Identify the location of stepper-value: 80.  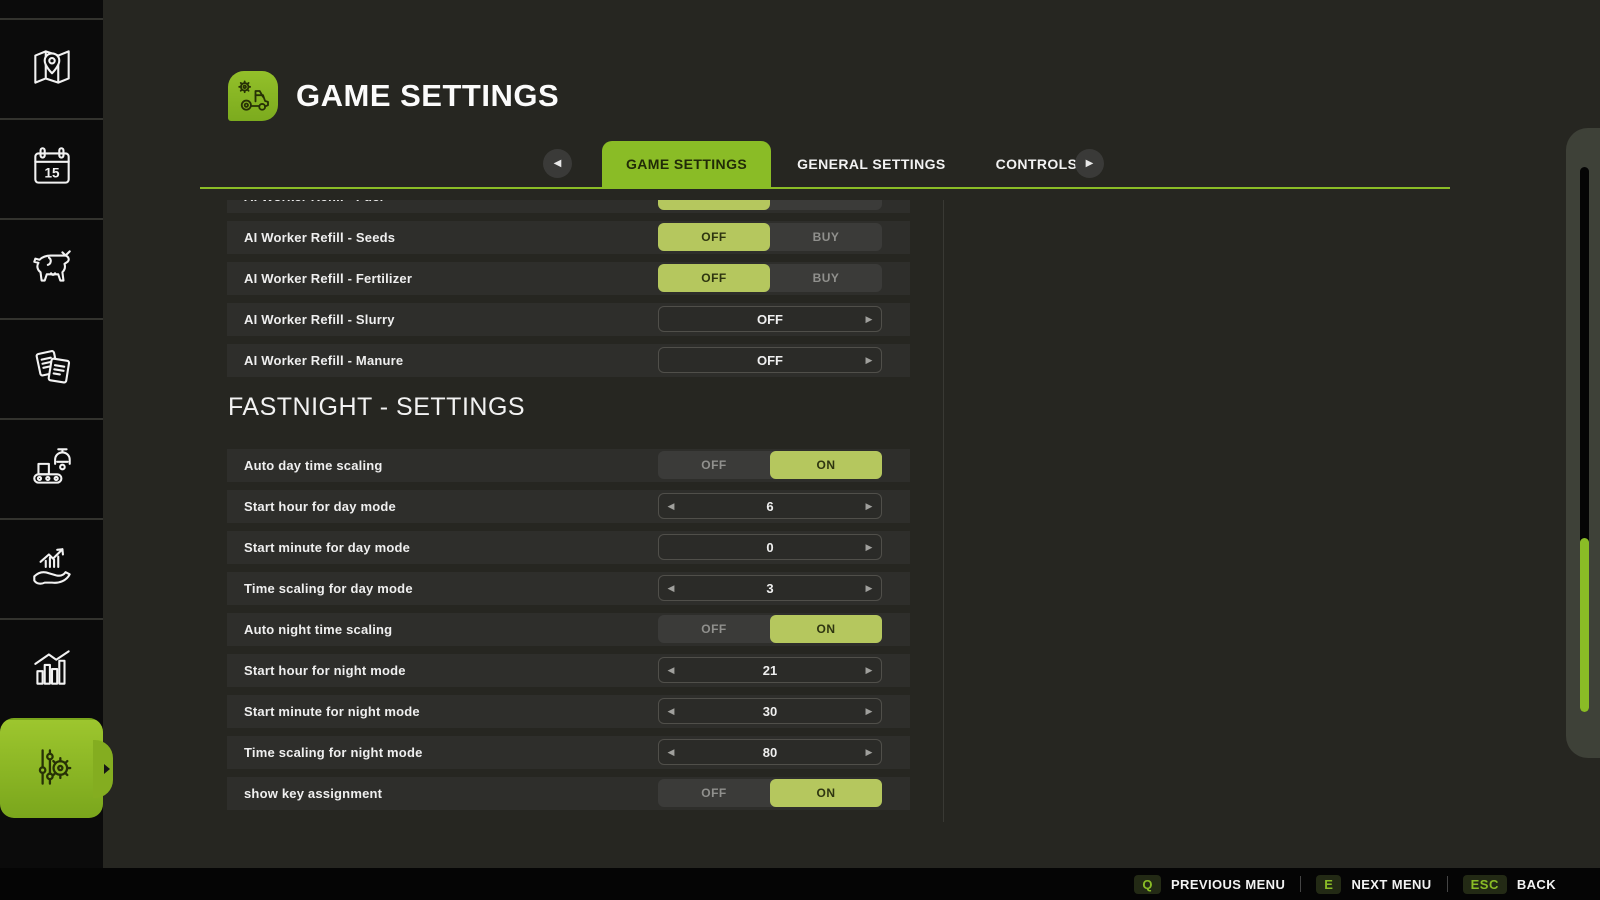
(770, 752).